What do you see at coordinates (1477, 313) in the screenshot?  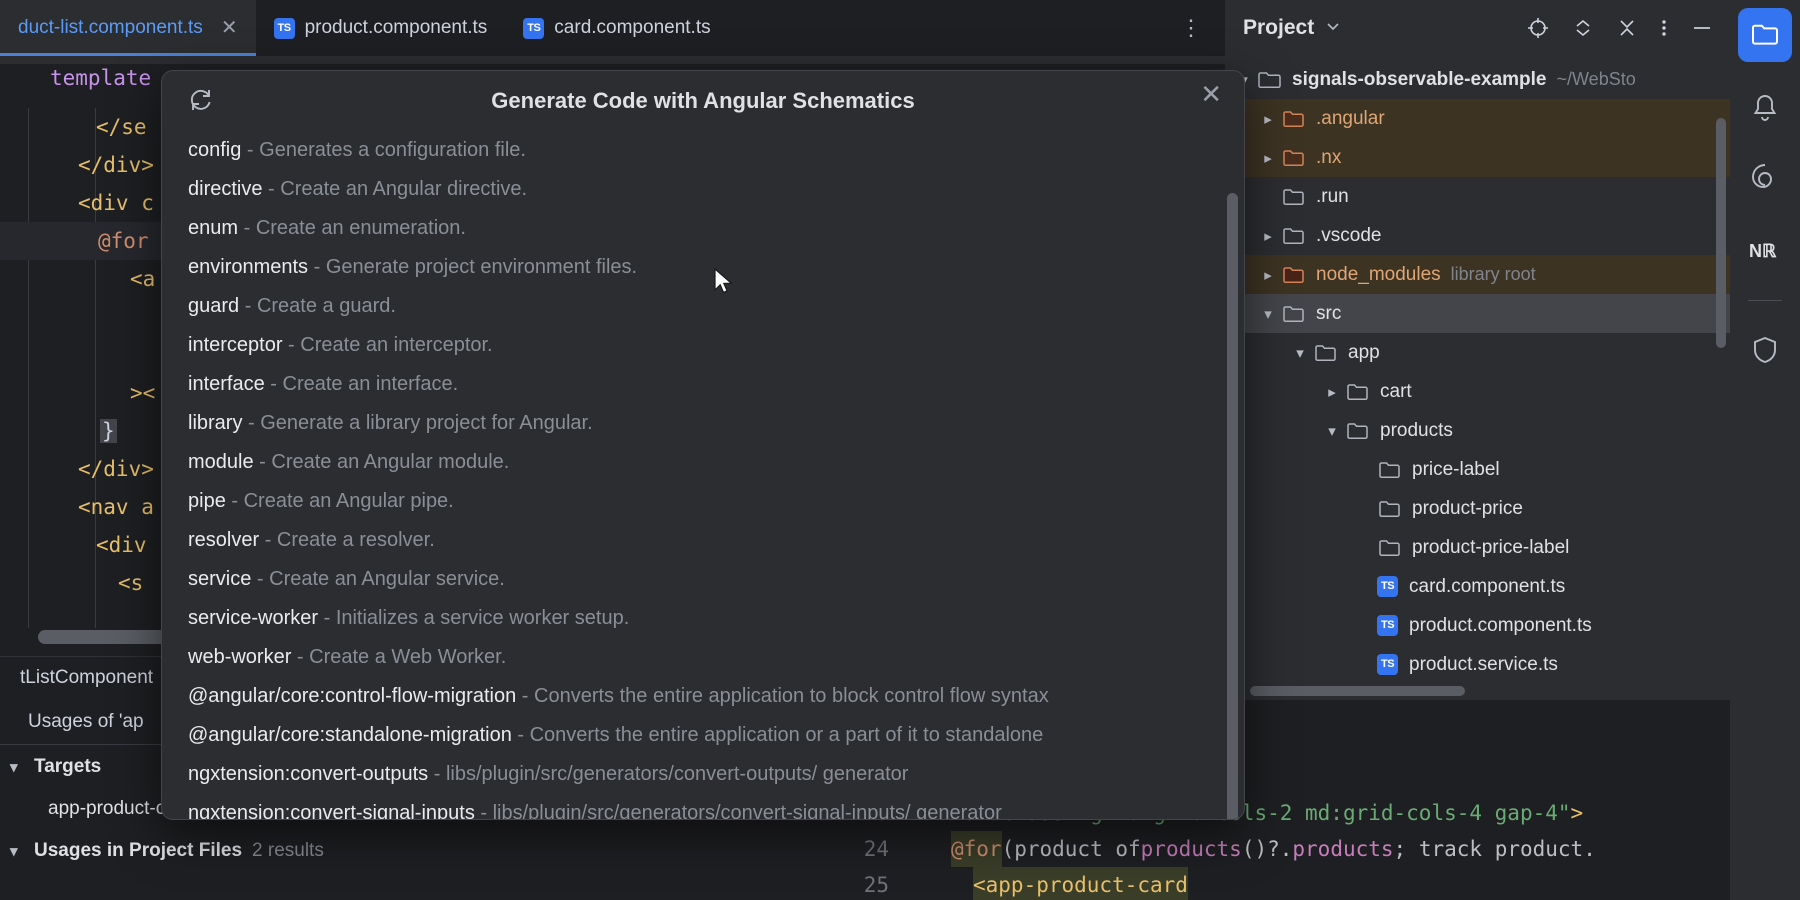 I see `tree-row-selected: ▾ src` at bounding box center [1477, 313].